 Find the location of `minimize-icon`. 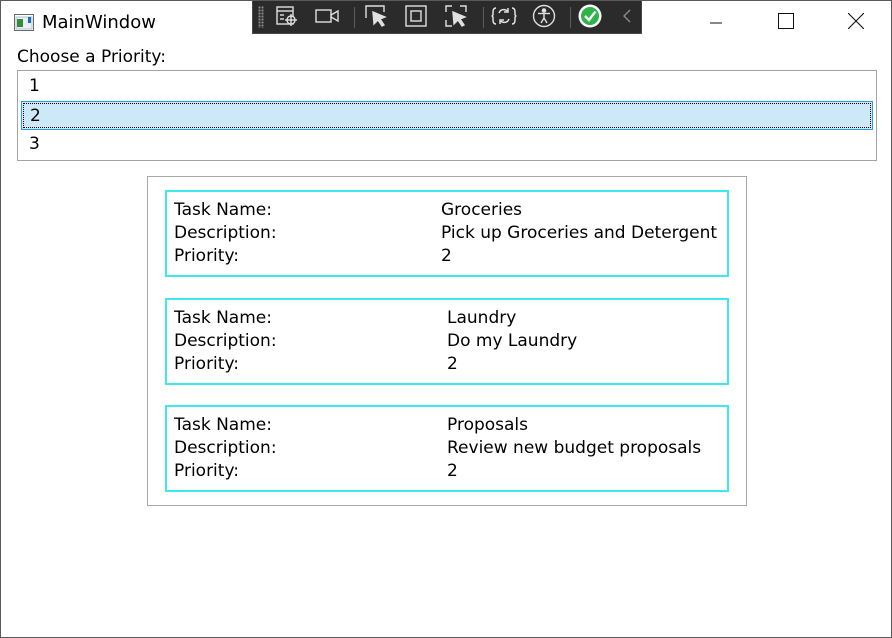

minimize-icon is located at coordinates (716, 23).